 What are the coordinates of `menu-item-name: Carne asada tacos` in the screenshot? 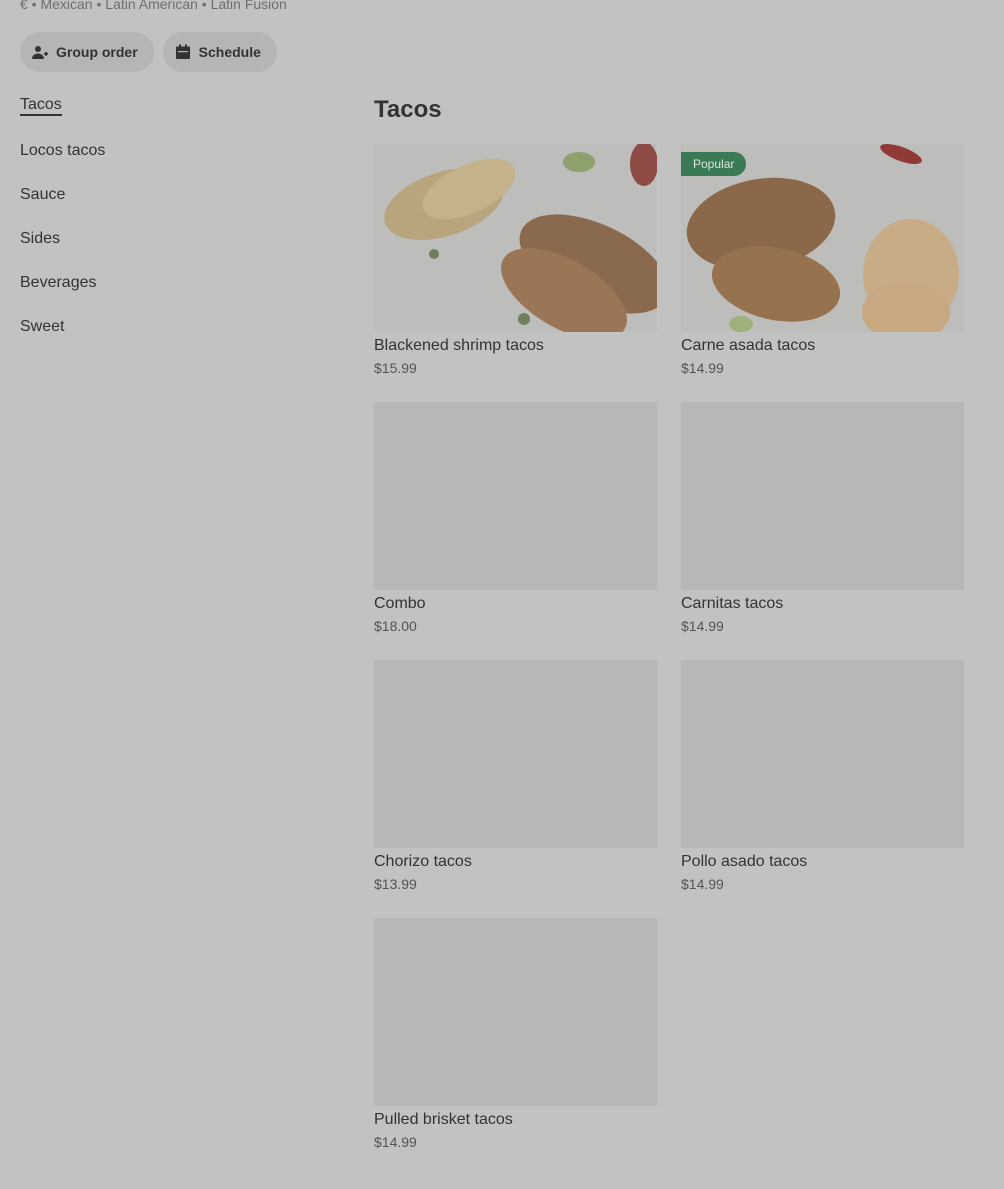 It's located at (748, 345).